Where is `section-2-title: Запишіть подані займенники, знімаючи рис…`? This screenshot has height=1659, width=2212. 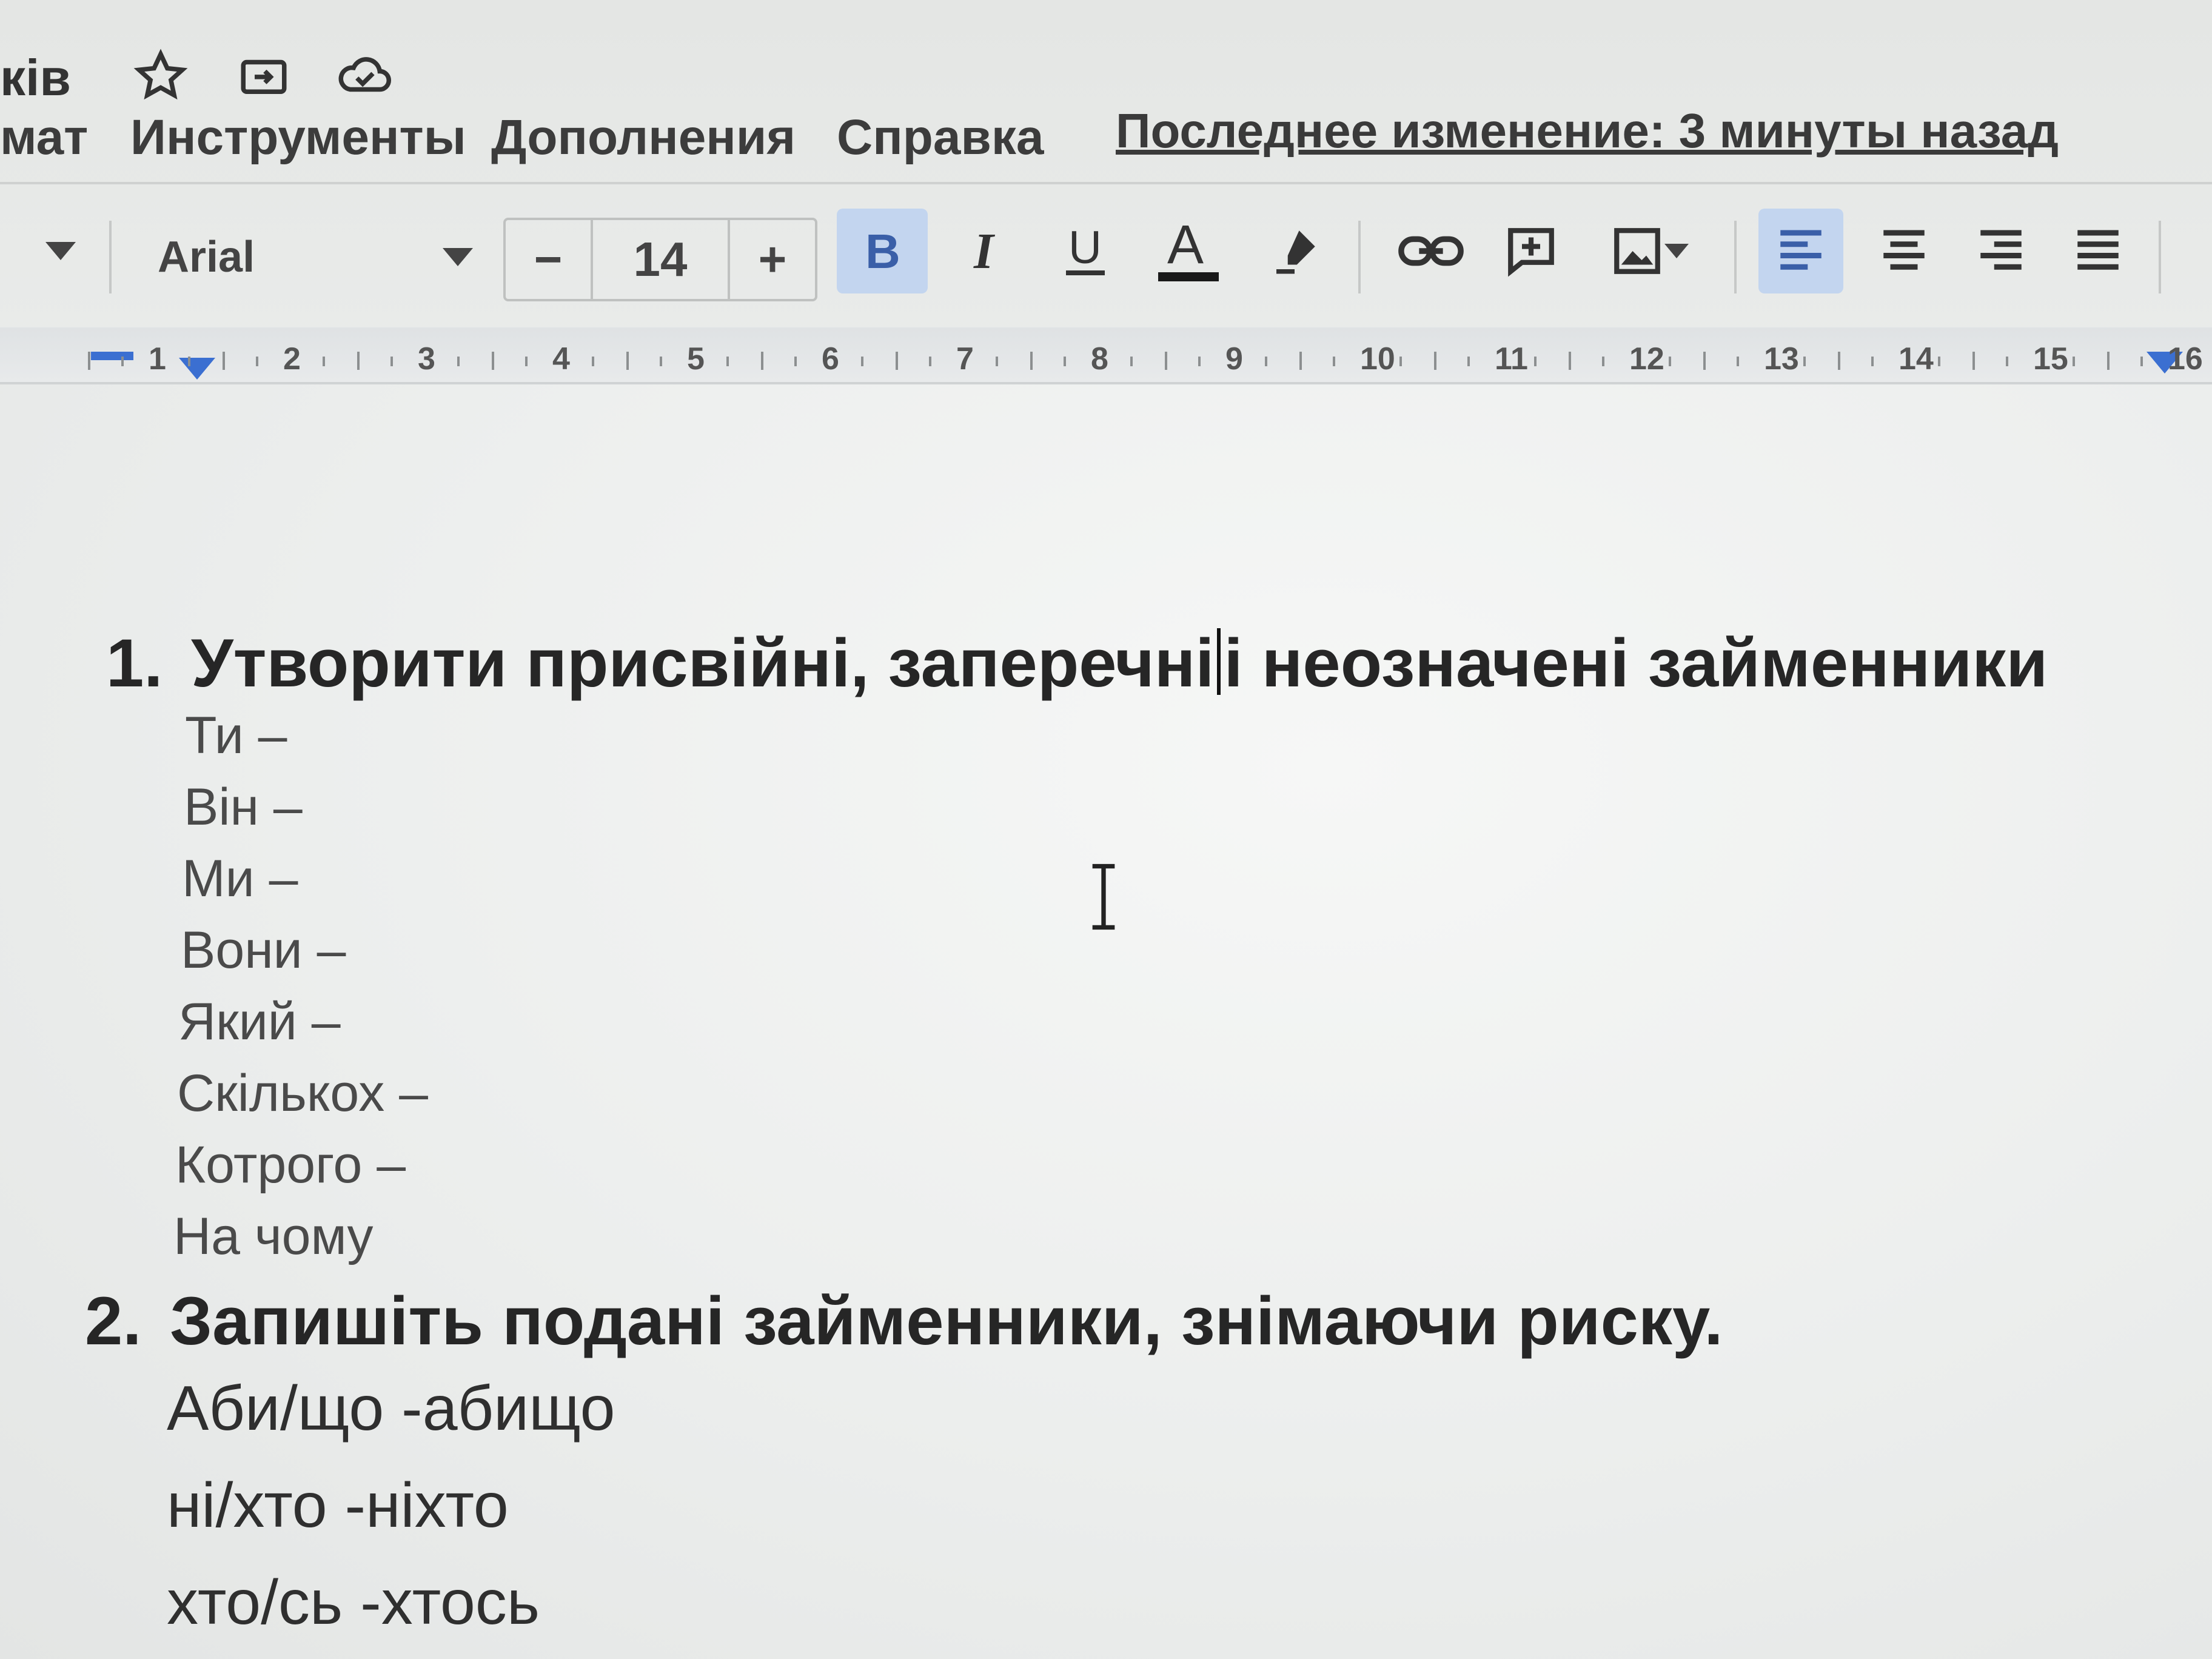 section-2-title: Запишіть подані займенники, знімаючи рис… is located at coordinates (947, 1321).